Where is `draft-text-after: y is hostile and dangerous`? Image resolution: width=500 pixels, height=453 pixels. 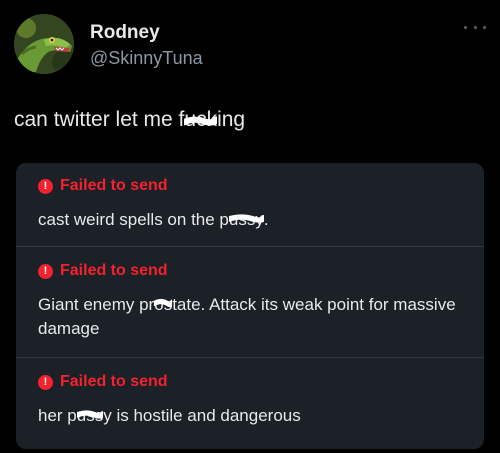
draft-text-after: y is hostile and dangerous is located at coordinates (202, 415).